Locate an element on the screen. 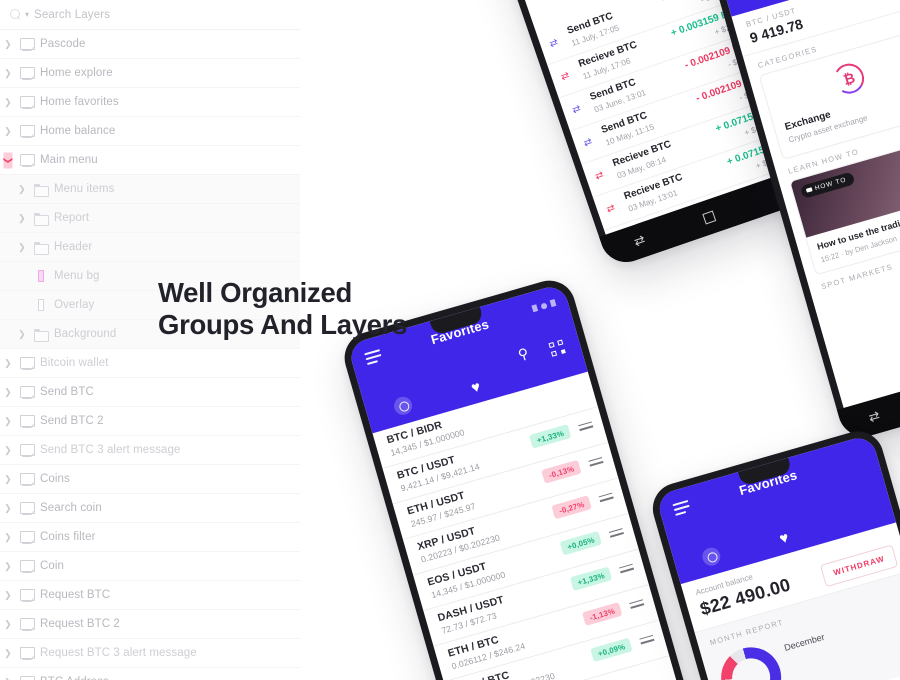  layer-label: Search coin is located at coordinates (71, 508).